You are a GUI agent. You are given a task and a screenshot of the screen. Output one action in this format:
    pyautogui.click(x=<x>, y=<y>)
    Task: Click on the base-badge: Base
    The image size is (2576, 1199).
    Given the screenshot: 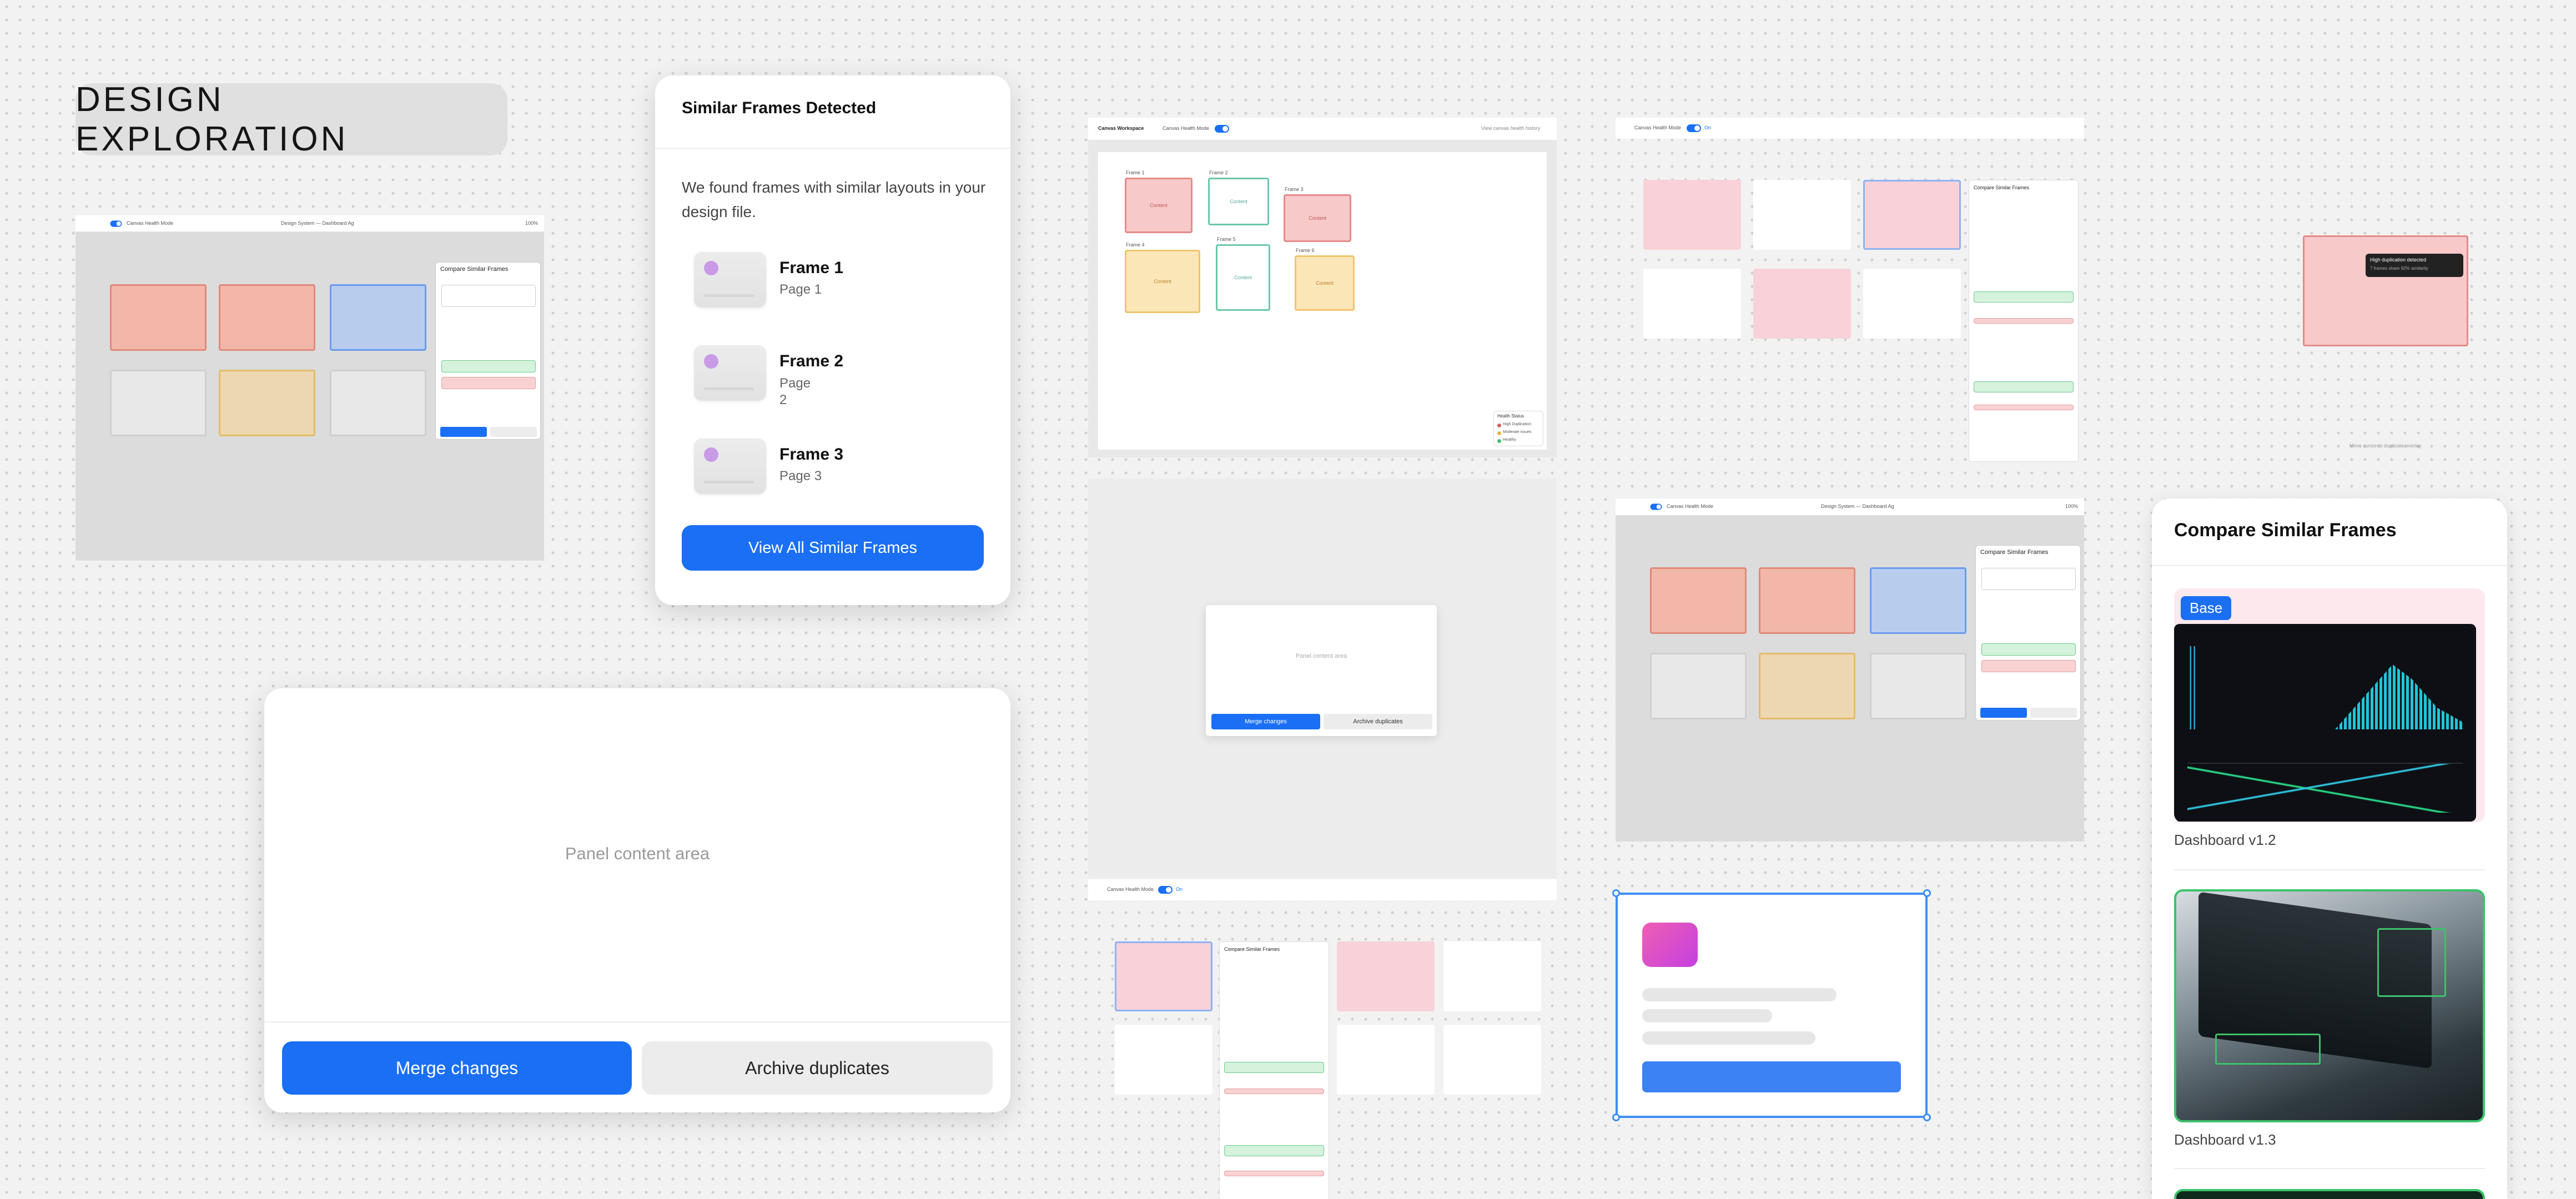 What is the action you would take?
    pyautogui.click(x=2206, y=608)
    